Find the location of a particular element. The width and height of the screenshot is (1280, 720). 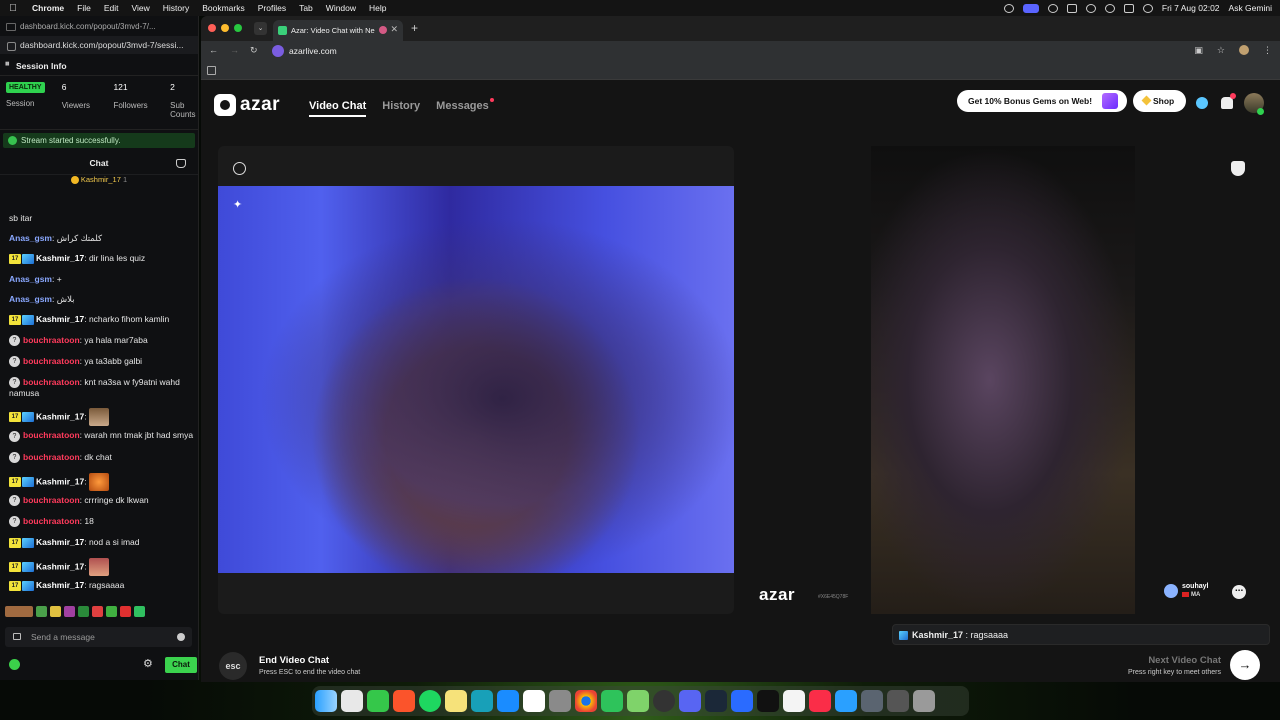

notion-icon is located at coordinates (534, 701).